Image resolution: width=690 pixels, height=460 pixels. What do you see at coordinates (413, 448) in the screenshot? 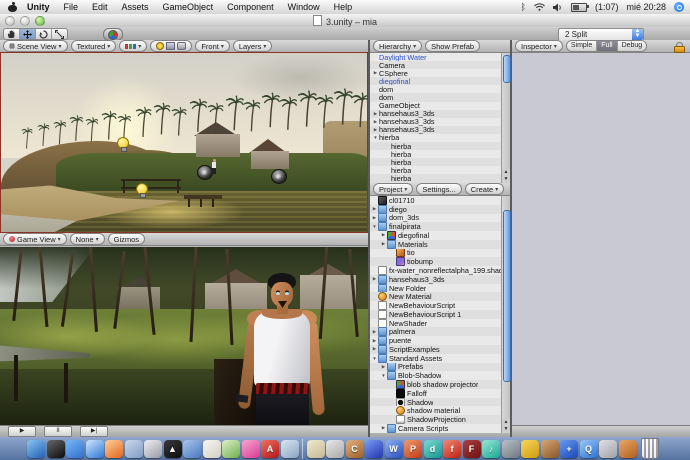
I see `dock-painter: P` at bounding box center [413, 448].